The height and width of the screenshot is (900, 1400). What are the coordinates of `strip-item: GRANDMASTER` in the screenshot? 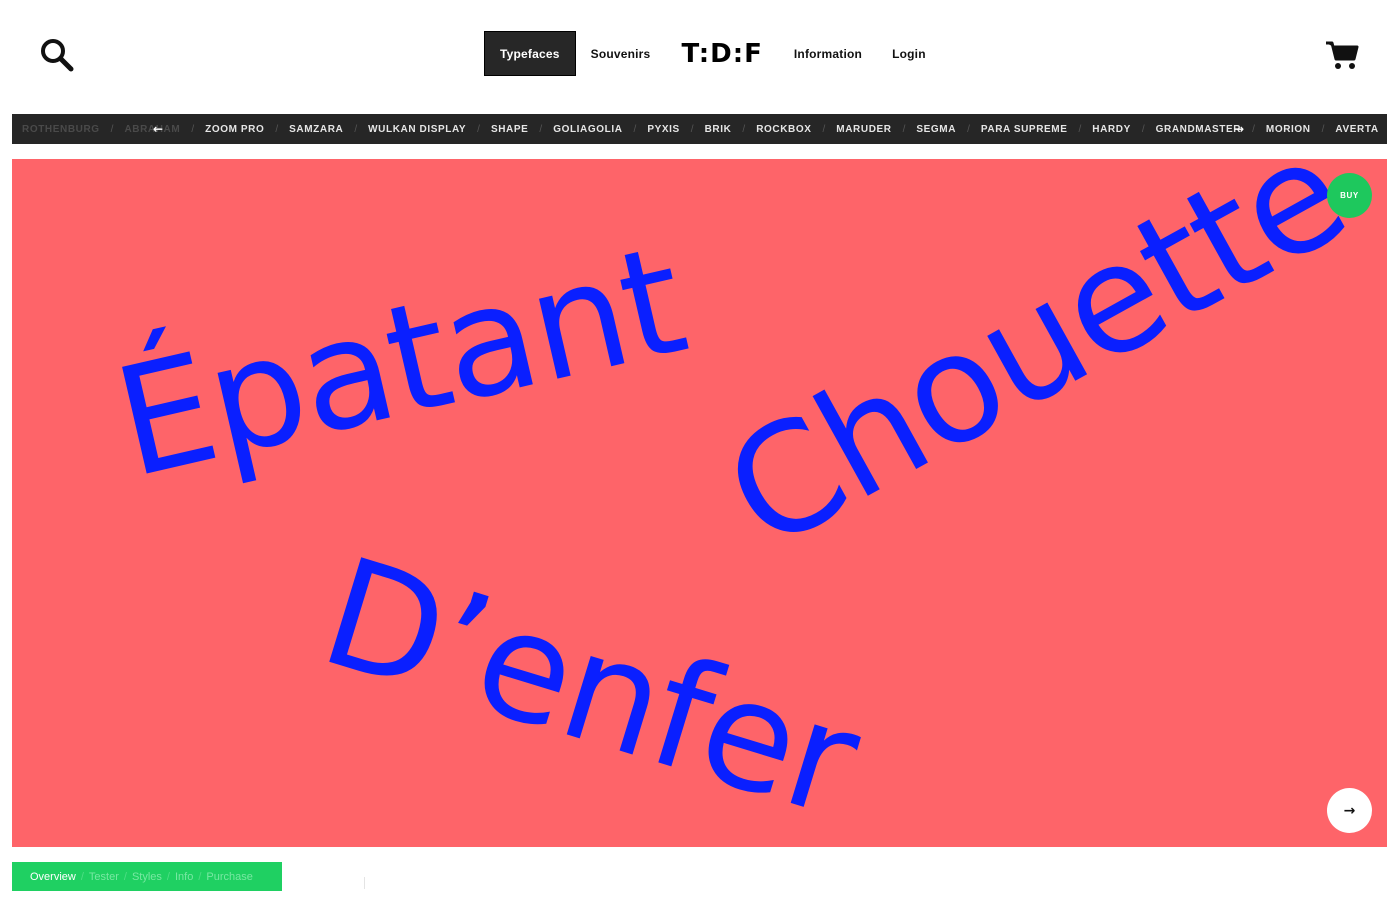 It's located at (1199, 129).